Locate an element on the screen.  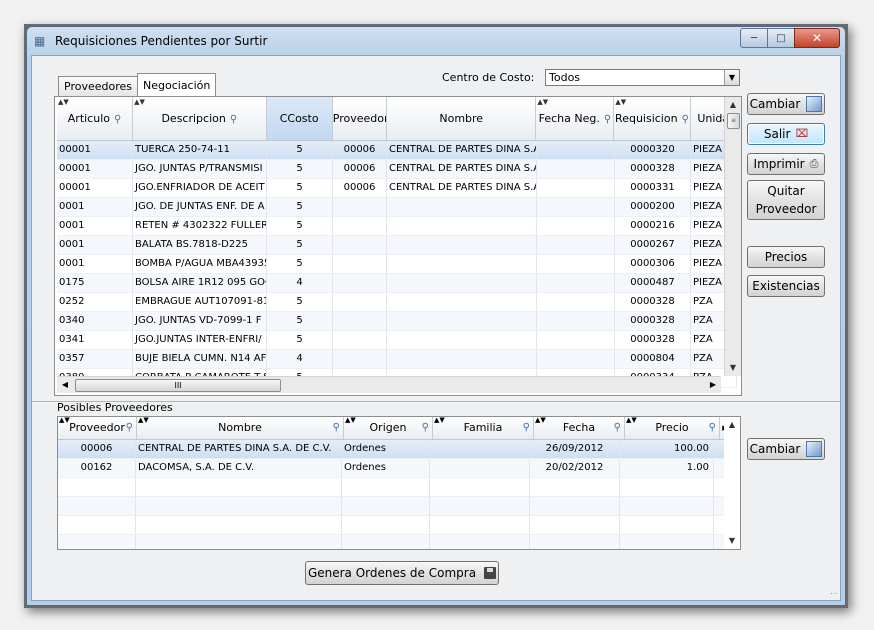
horizontal-scroll-thumb: III is located at coordinates (178, 385).